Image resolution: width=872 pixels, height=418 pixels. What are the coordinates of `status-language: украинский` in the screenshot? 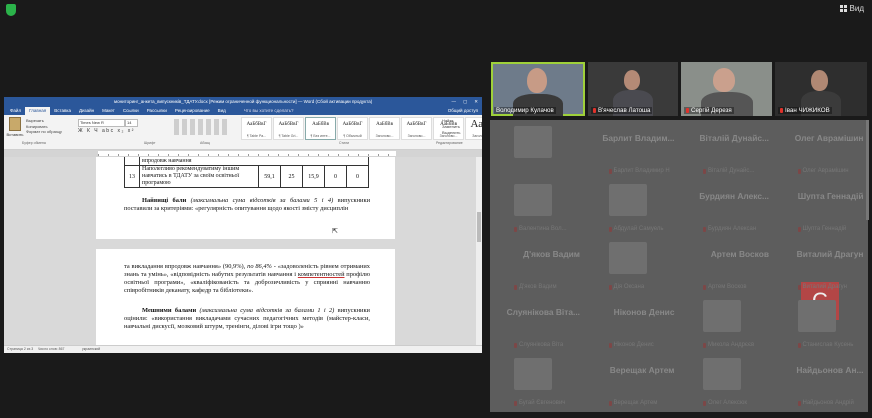 It's located at (91, 349).